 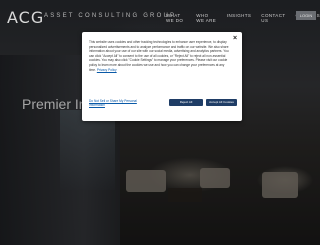 I want to click on nav-item-what-we-do: WHAT WE DO, so click(x=176, y=18).